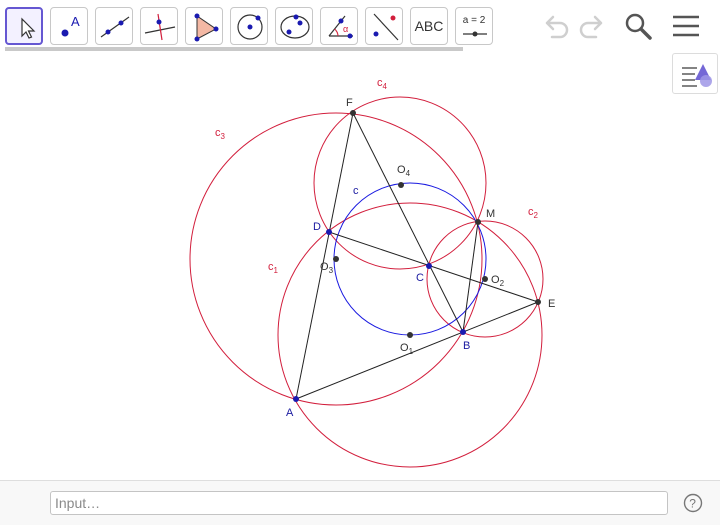 The height and width of the screenshot is (525, 720). I want to click on svg-text: α, so click(345, 29).